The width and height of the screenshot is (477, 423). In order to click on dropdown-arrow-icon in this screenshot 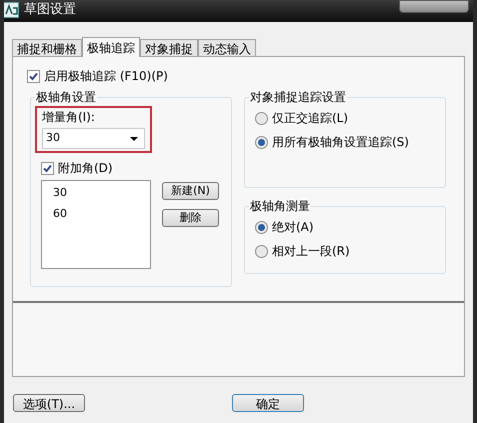, I will do `click(134, 138)`.